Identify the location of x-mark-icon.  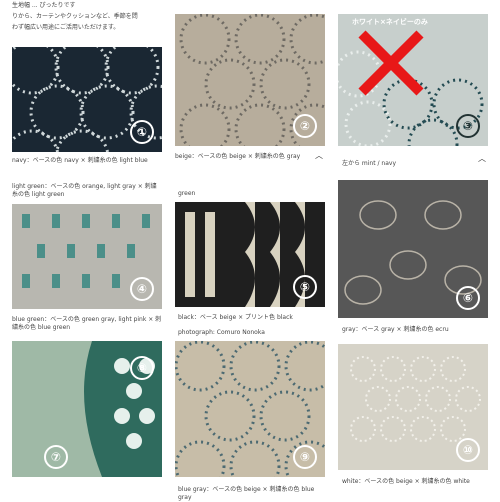
(391, 63).